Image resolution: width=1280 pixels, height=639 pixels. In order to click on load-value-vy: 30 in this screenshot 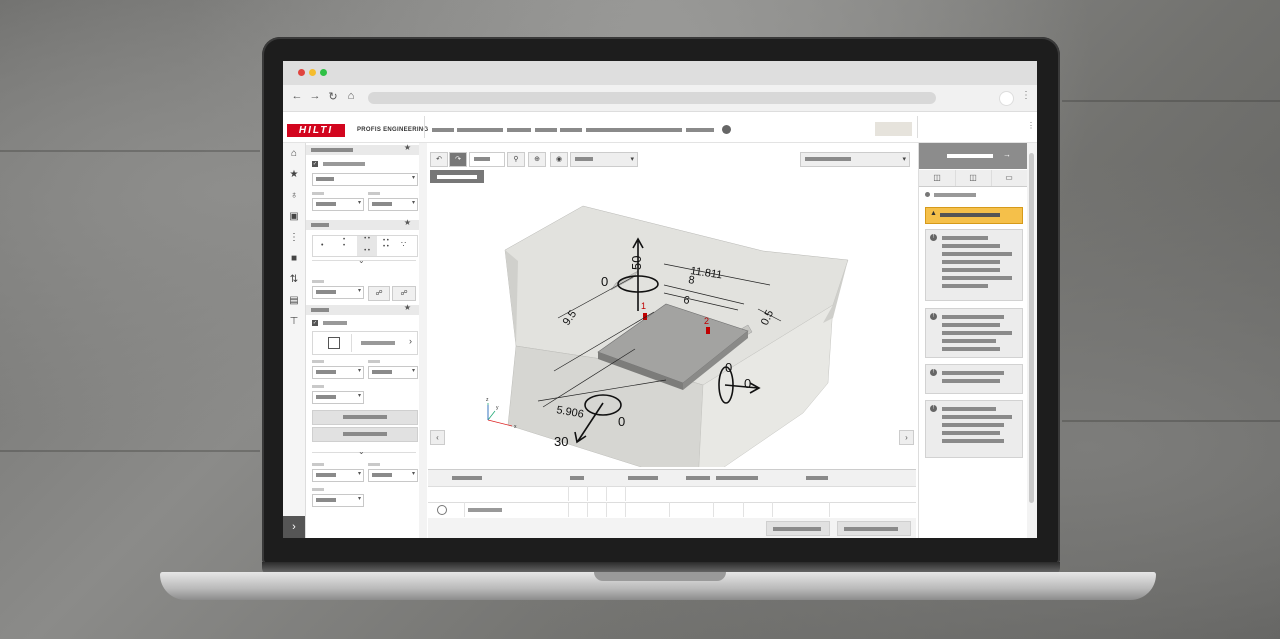, I will do `click(561, 441)`.